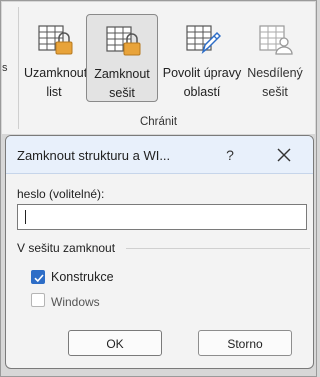 Image resolution: width=320 pixels, height=377 pixels. I want to click on close-icon, so click(284, 155).